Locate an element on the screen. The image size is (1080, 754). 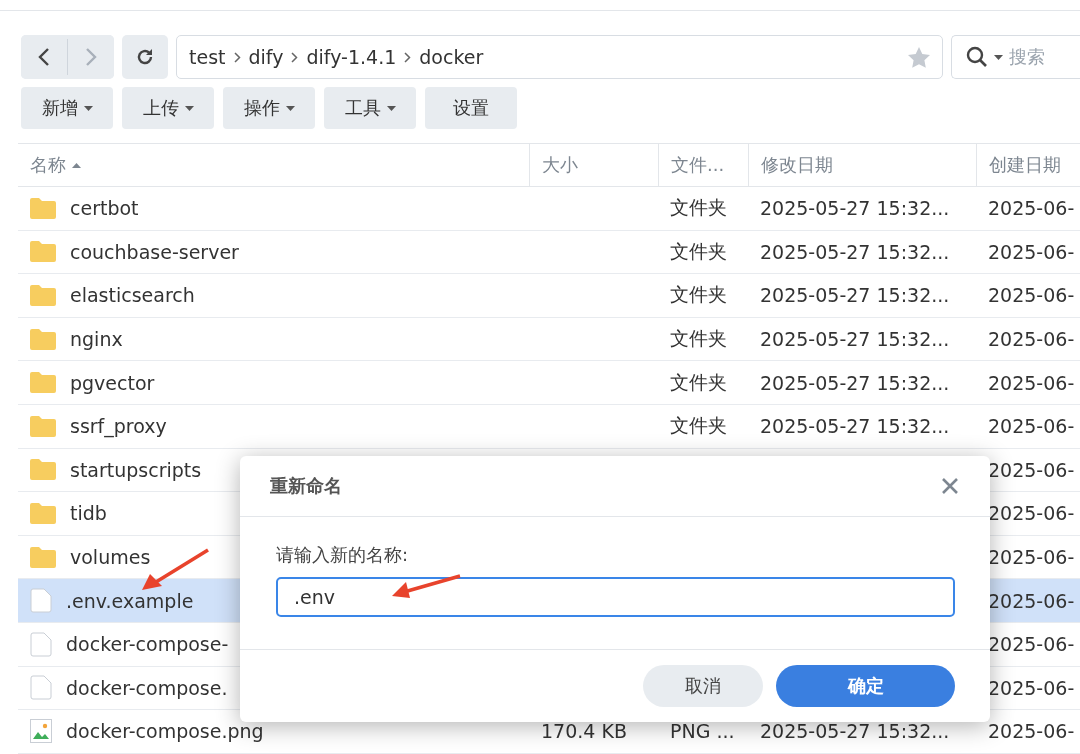
file-name: tidb is located at coordinates (88, 513).